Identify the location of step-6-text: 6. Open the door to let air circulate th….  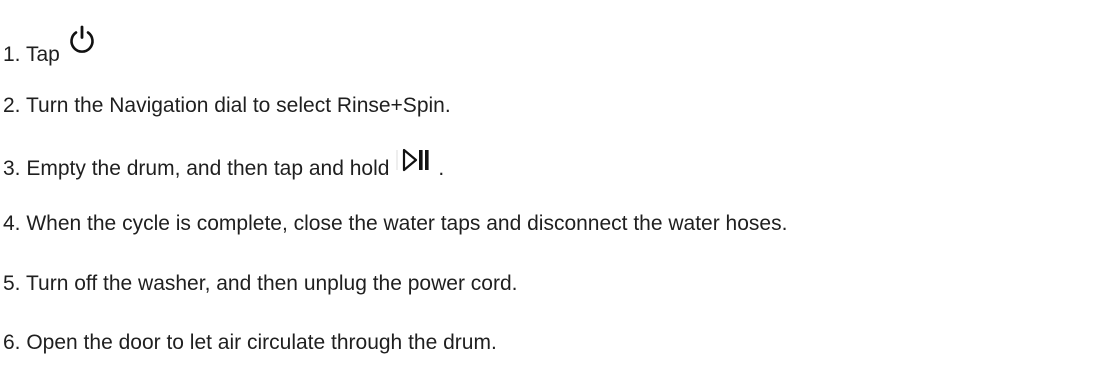
(250, 342).